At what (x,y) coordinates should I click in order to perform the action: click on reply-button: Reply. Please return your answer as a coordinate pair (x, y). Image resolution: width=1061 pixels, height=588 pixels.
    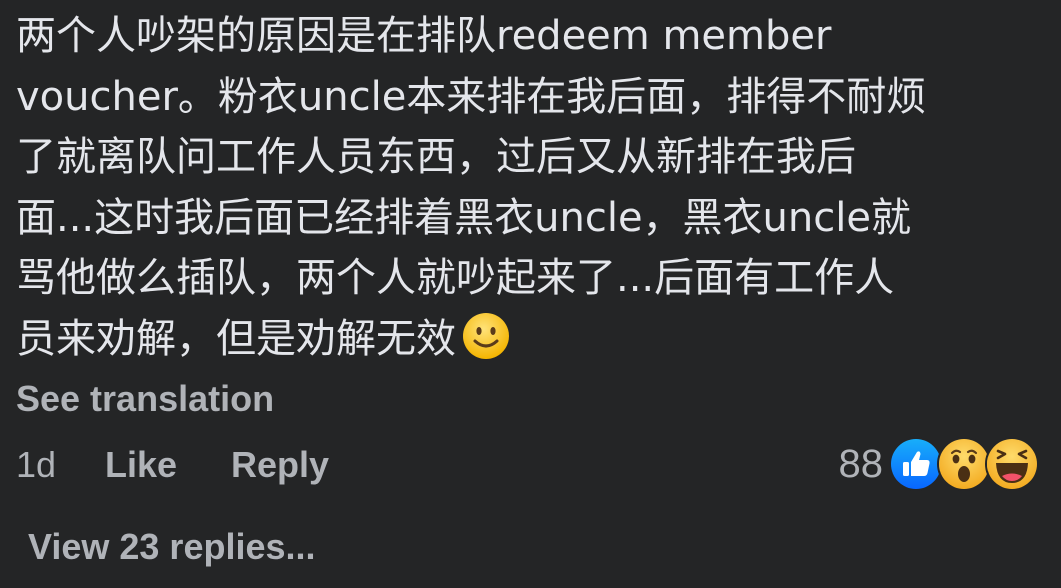
    Looking at the image, I should click on (280, 465).